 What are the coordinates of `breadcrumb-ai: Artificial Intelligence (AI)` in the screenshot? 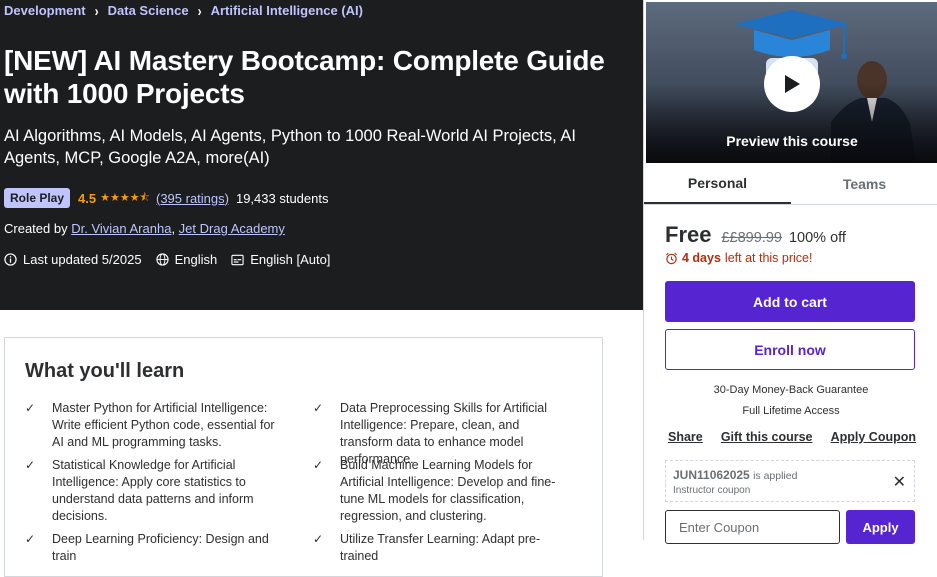 It's located at (287, 10).